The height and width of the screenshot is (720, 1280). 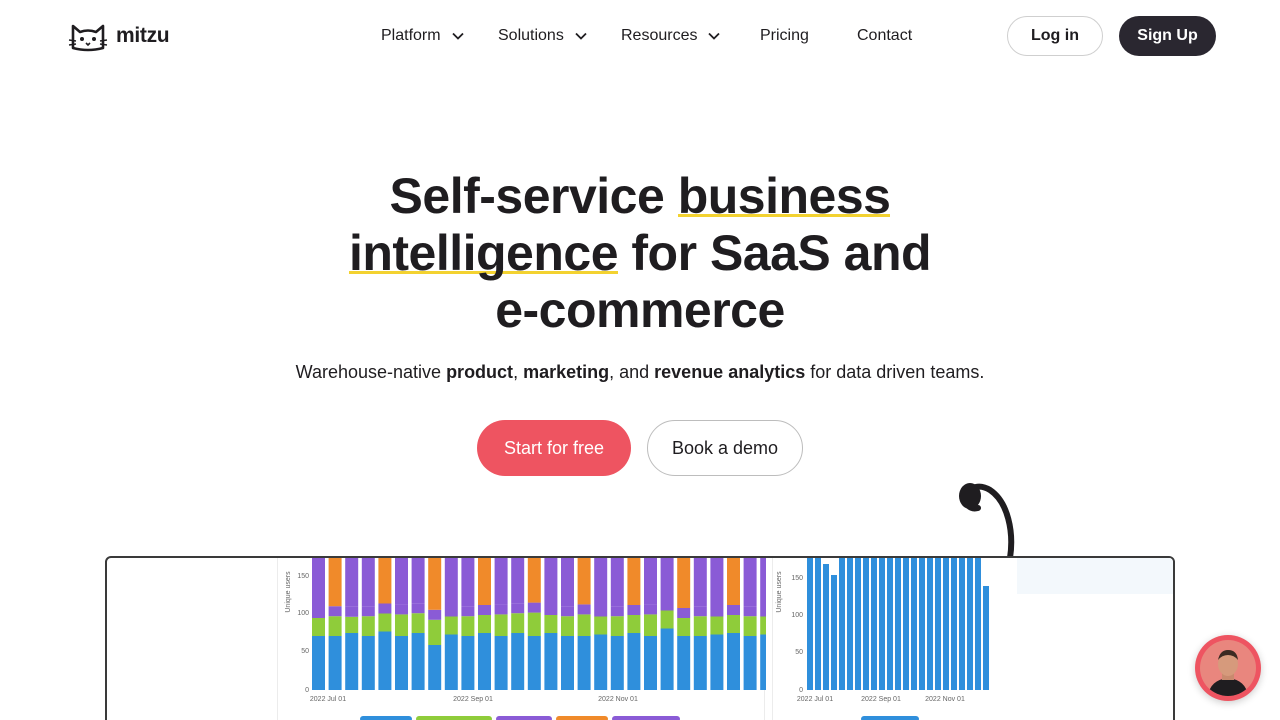 I want to click on subtitle-part: , and, so click(x=632, y=372).